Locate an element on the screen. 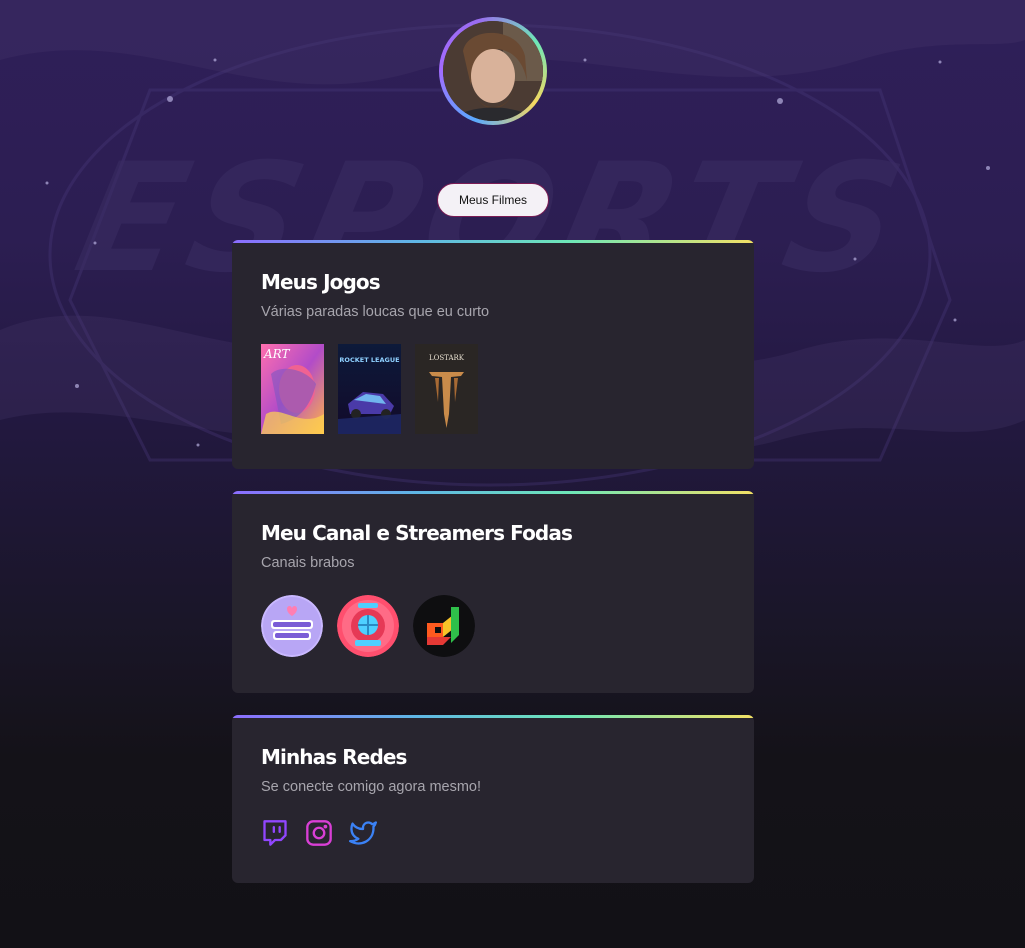  socials-title: Minhas Redes is located at coordinates (334, 757).